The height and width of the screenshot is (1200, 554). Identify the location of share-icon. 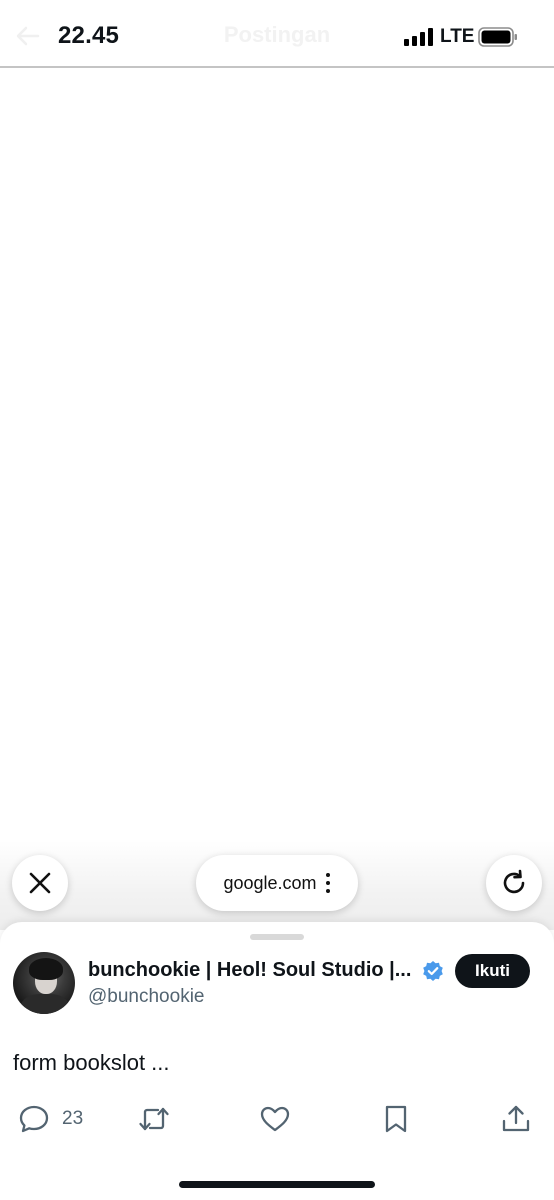
(516, 1118).